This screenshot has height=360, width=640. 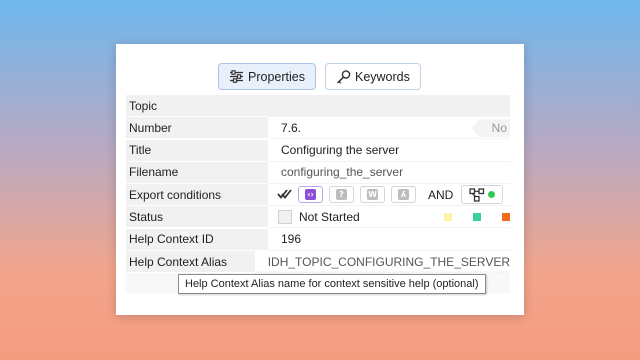 What do you see at coordinates (389, 217) in the screenshot?
I see `status-field: Not Started` at bounding box center [389, 217].